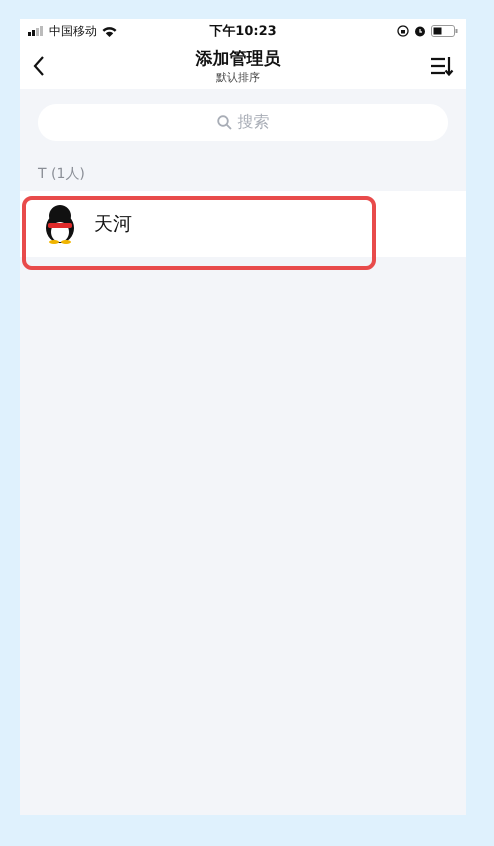 Image resolution: width=494 pixels, height=846 pixels. I want to click on sort-icon, so click(442, 66).